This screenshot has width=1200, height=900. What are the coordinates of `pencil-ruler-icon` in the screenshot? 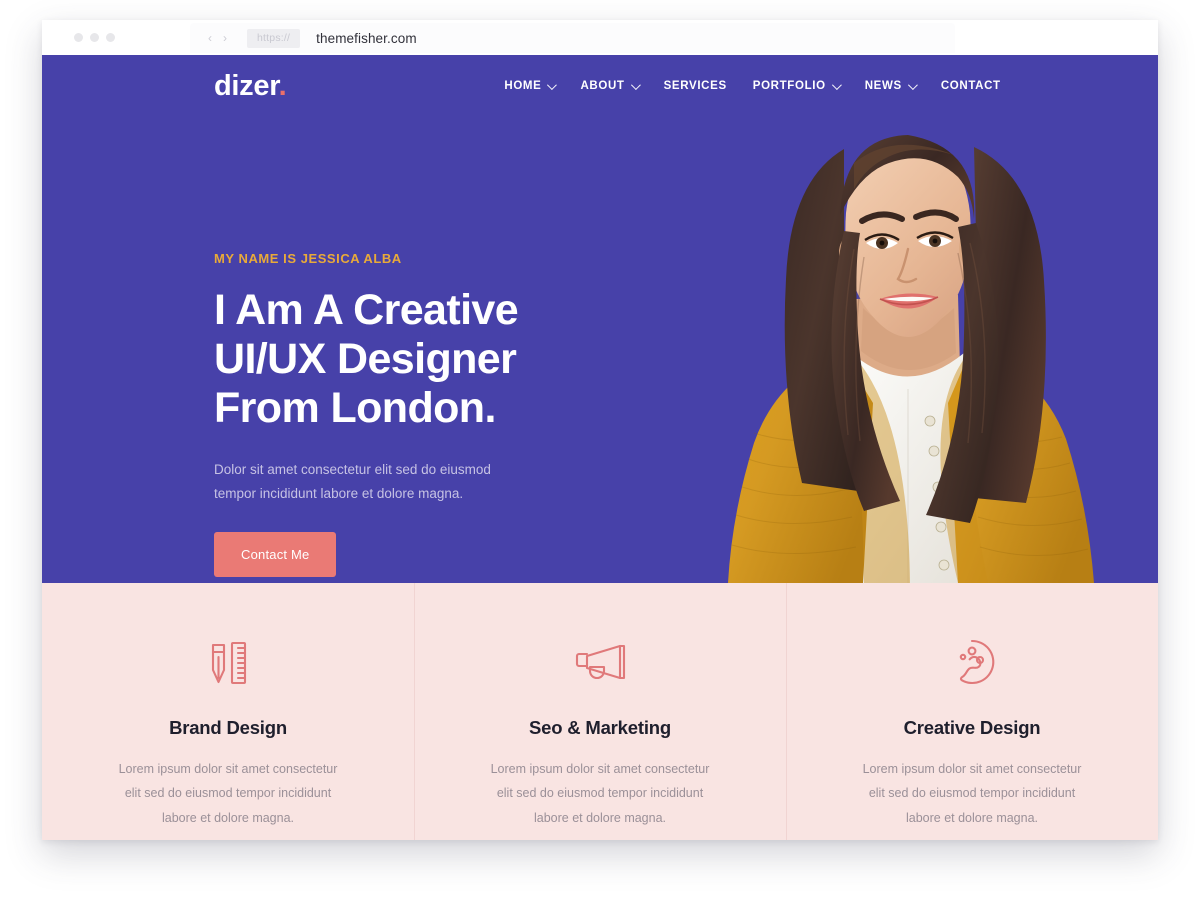 It's located at (228, 662).